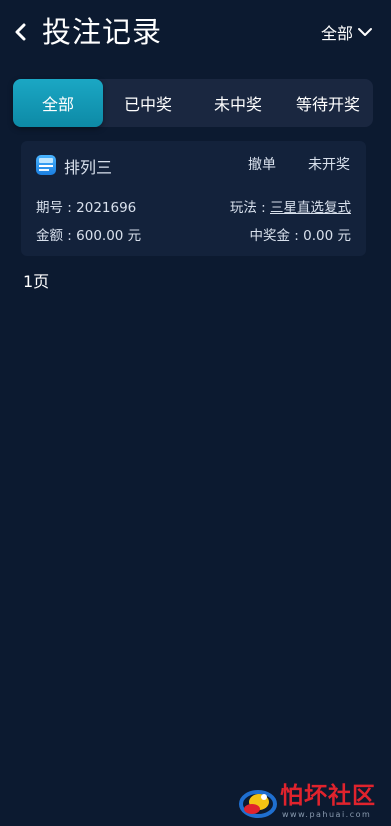 The image size is (391, 826). What do you see at coordinates (329, 165) in the screenshot?
I see `draw-status: 未开奖` at bounding box center [329, 165].